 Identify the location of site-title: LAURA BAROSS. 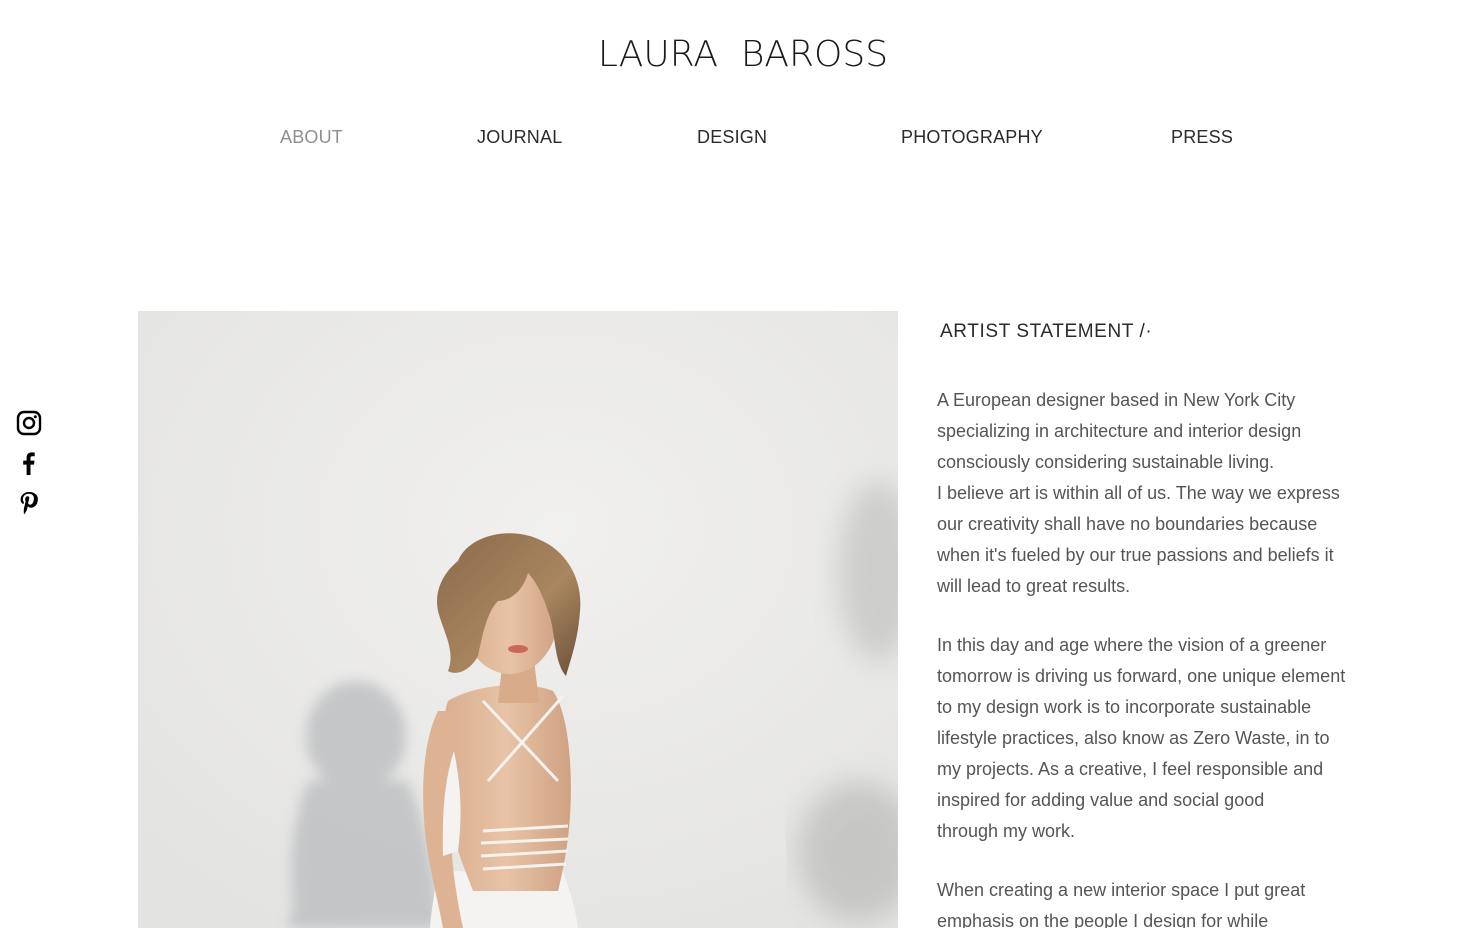
(733, 54).